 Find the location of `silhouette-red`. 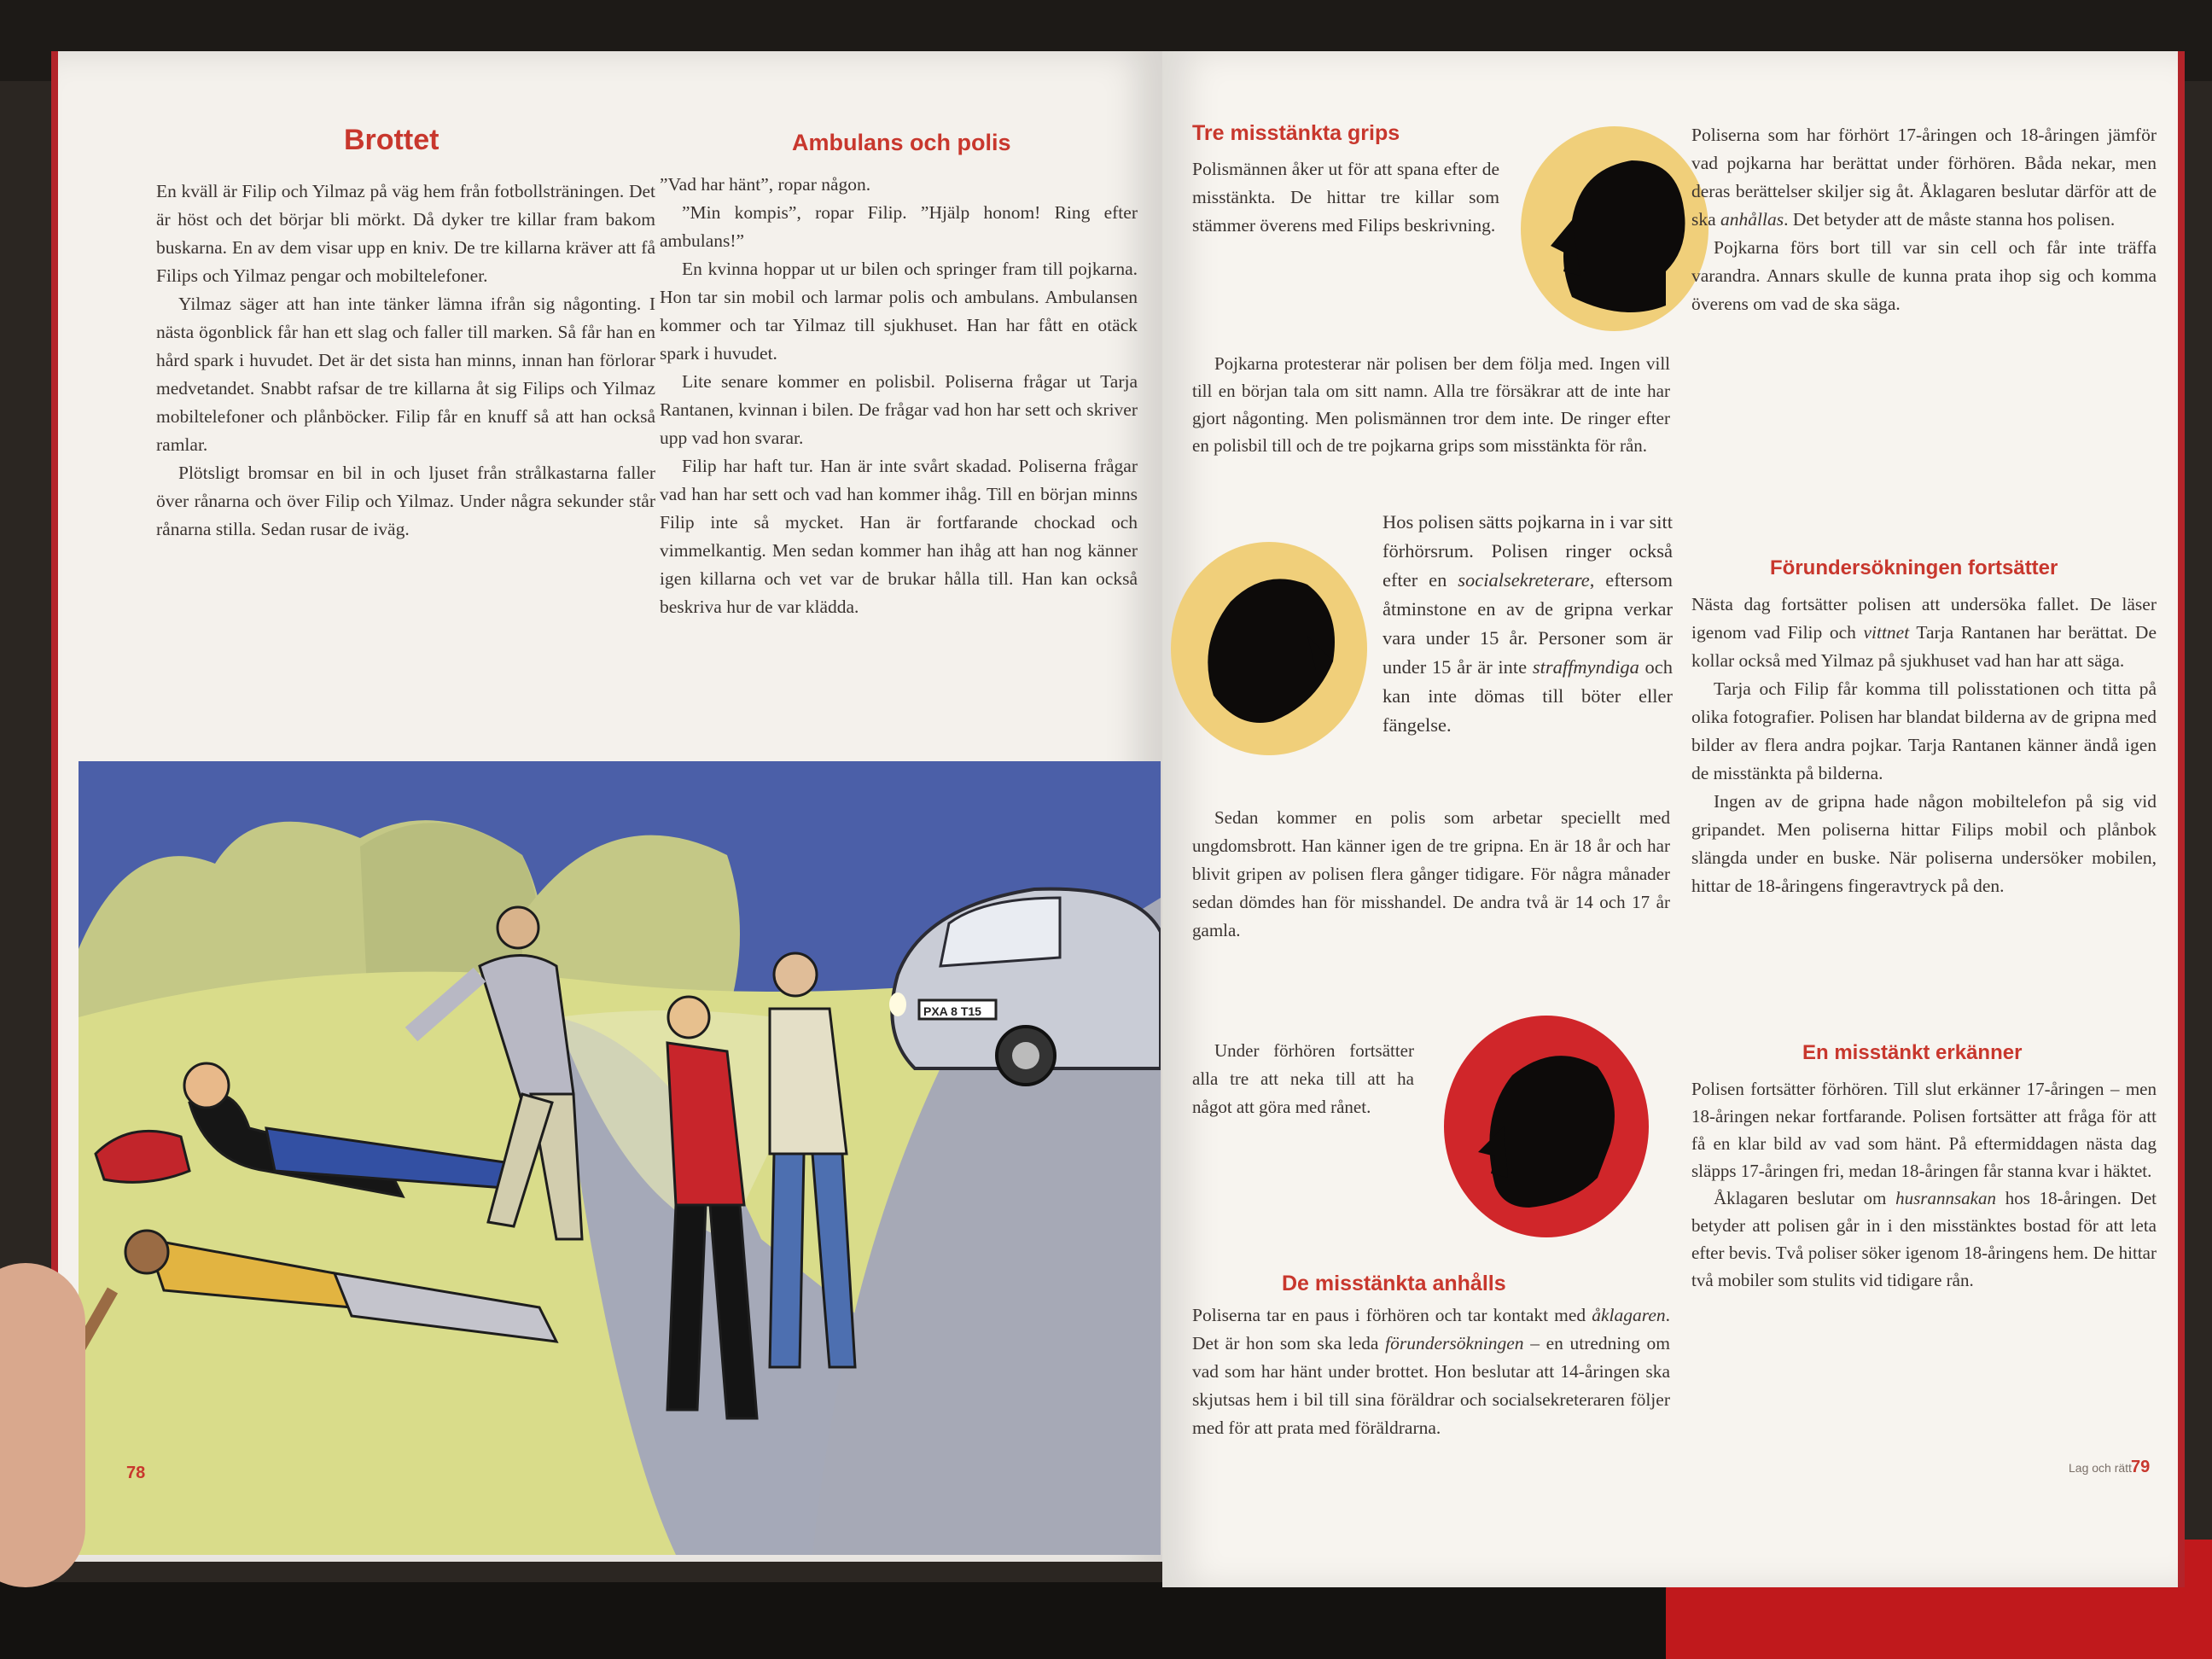

silhouette-red is located at coordinates (1546, 1126).